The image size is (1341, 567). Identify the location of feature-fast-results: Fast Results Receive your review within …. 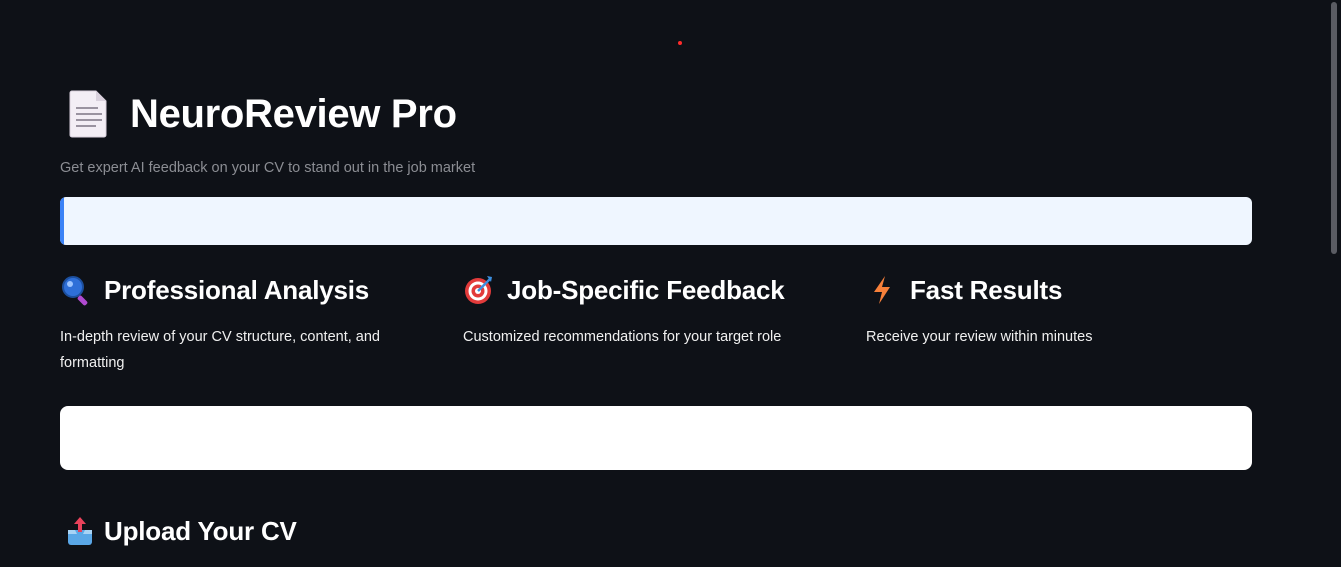
(1046, 311).